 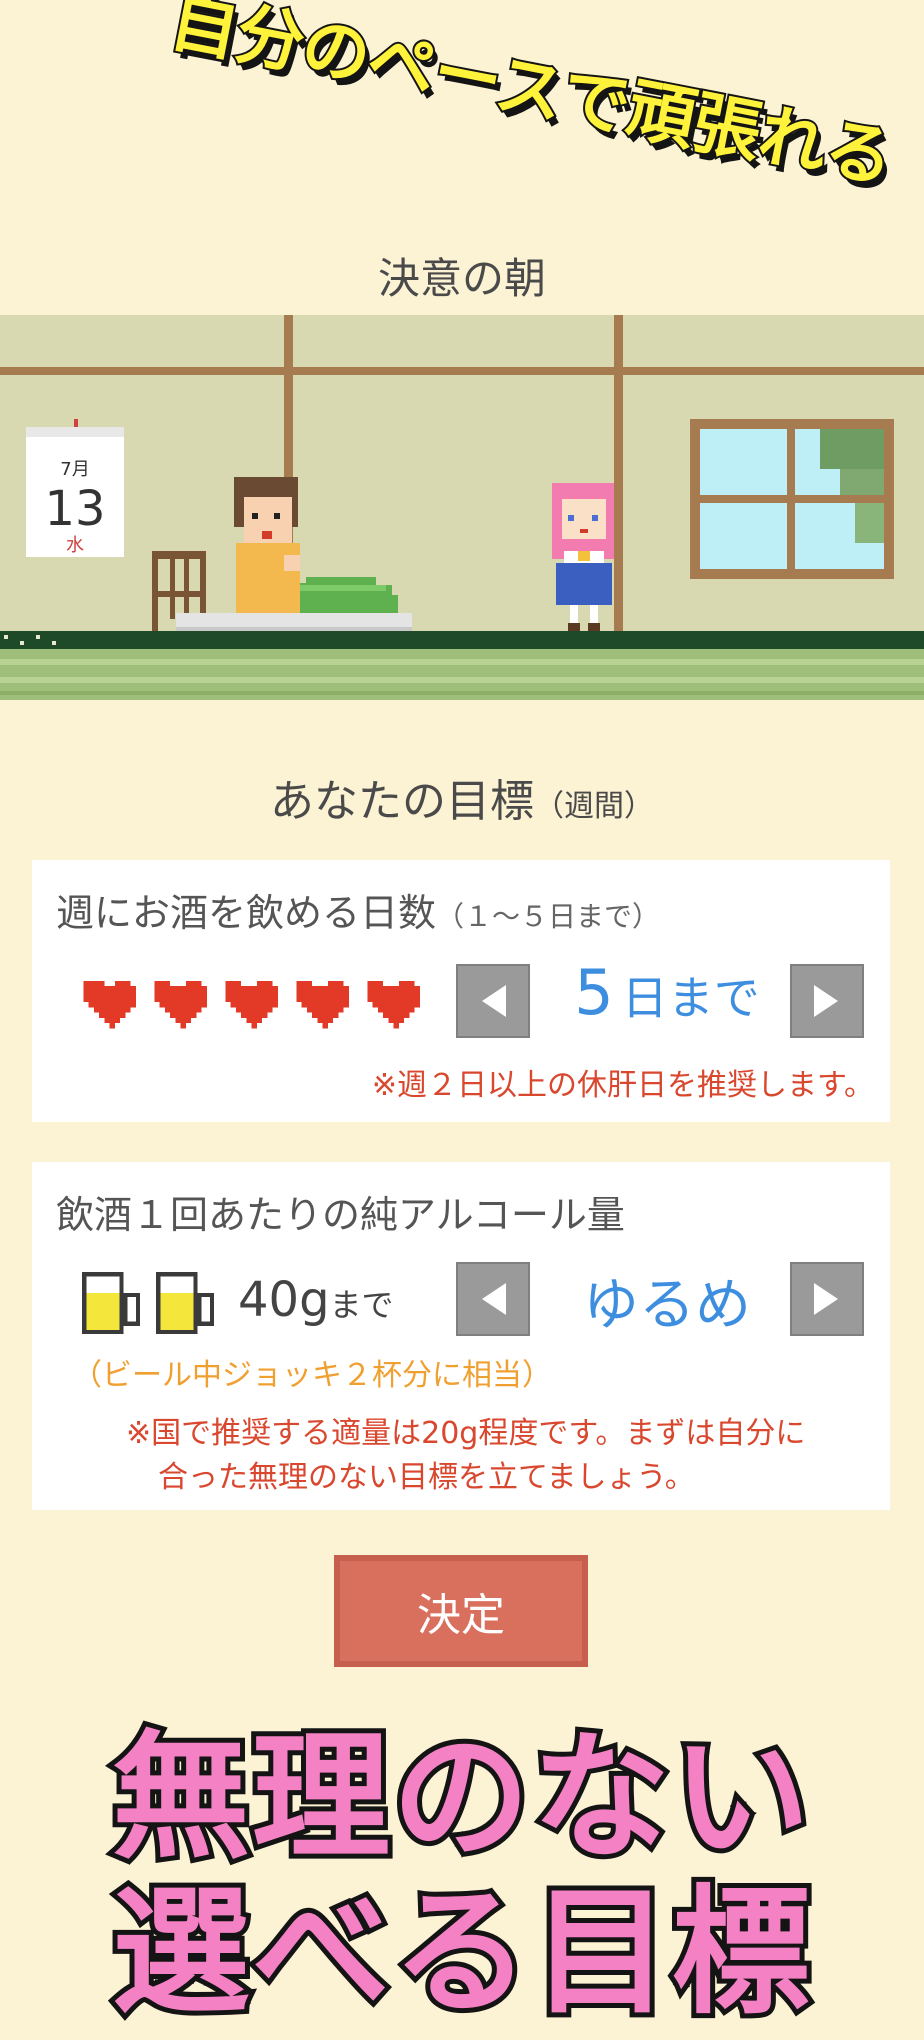 What do you see at coordinates (74, 469) in the screenshot?
I see `calendar-month: 7月` at bounding box center [74, 469].